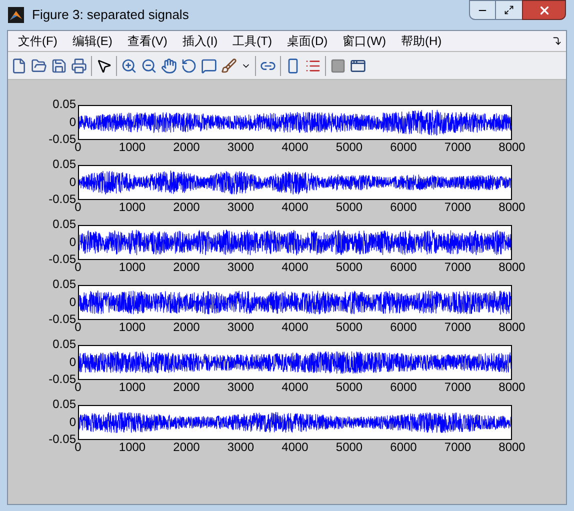  Describe the element at coordinates (39, 66) in the screenshot. I see `folder-icon` at that location.